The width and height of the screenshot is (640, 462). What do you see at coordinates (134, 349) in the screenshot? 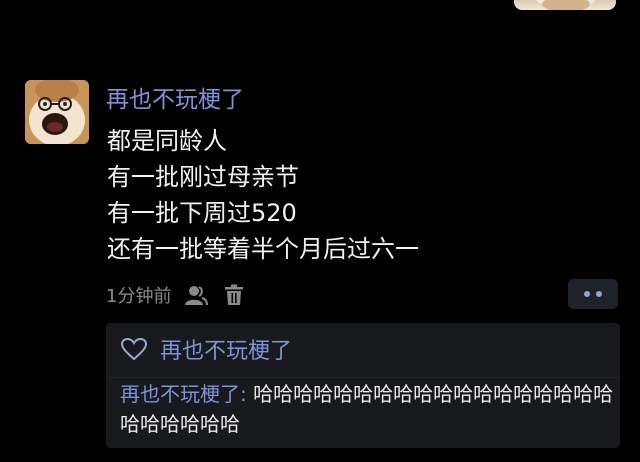
I see `heart-outline-icon` at bounding box center [134, 349].